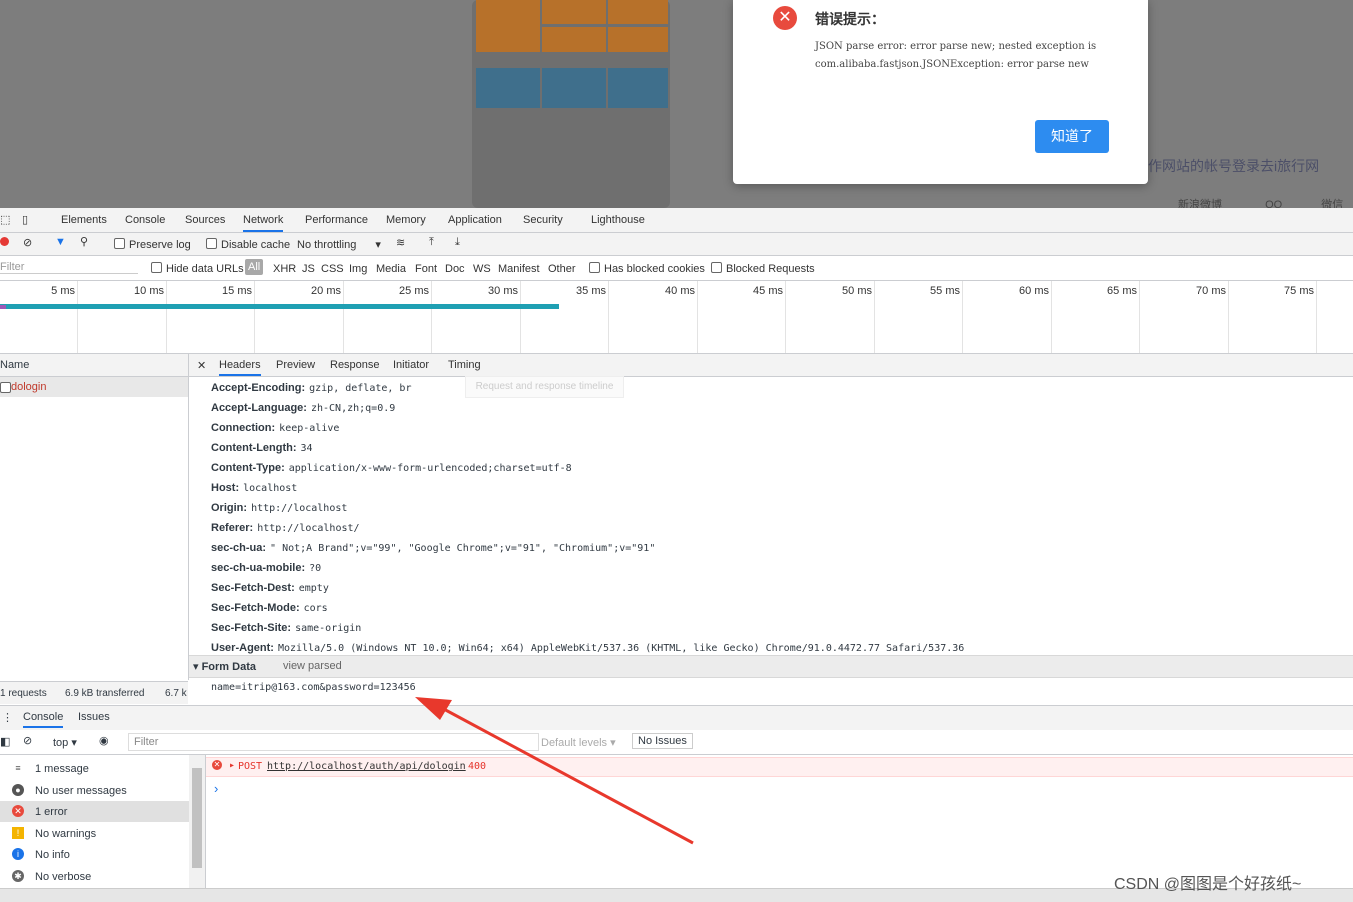 The image size is (1353, 902). I want to click on watermark: CSDN @图图是个好孩纸~, so click(1208, 884).